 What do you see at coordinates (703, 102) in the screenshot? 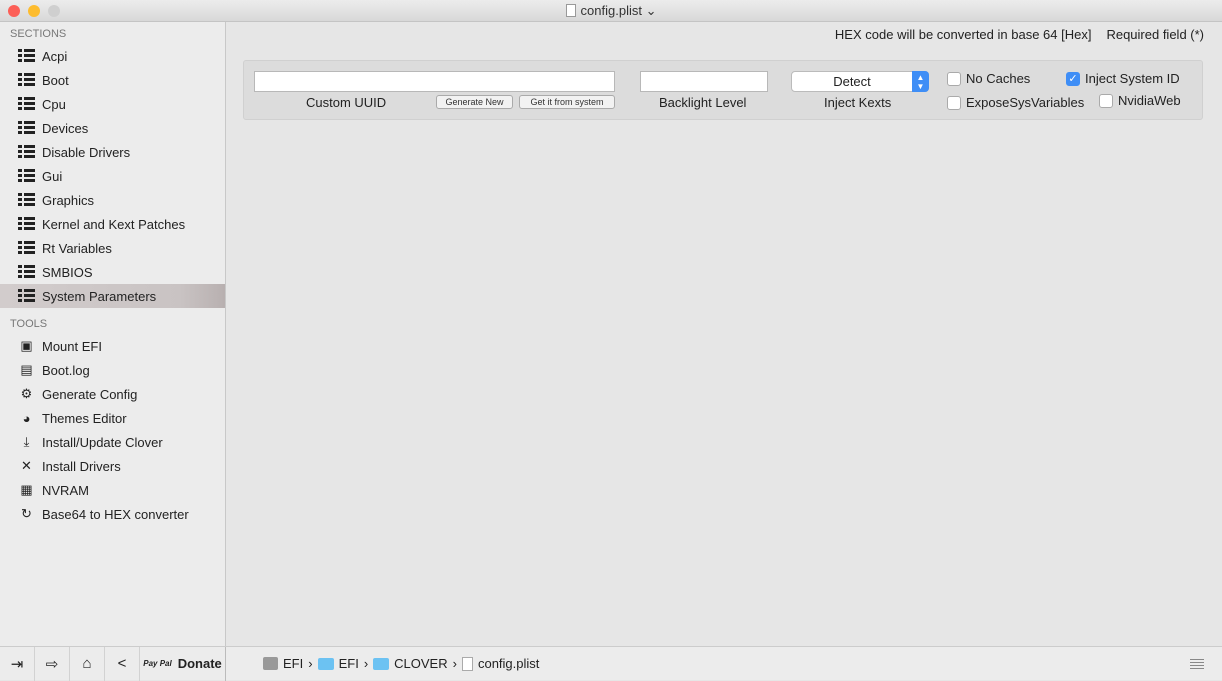
I see `backlight-level-label: Backlight Level` at bounding box center [703, 102].